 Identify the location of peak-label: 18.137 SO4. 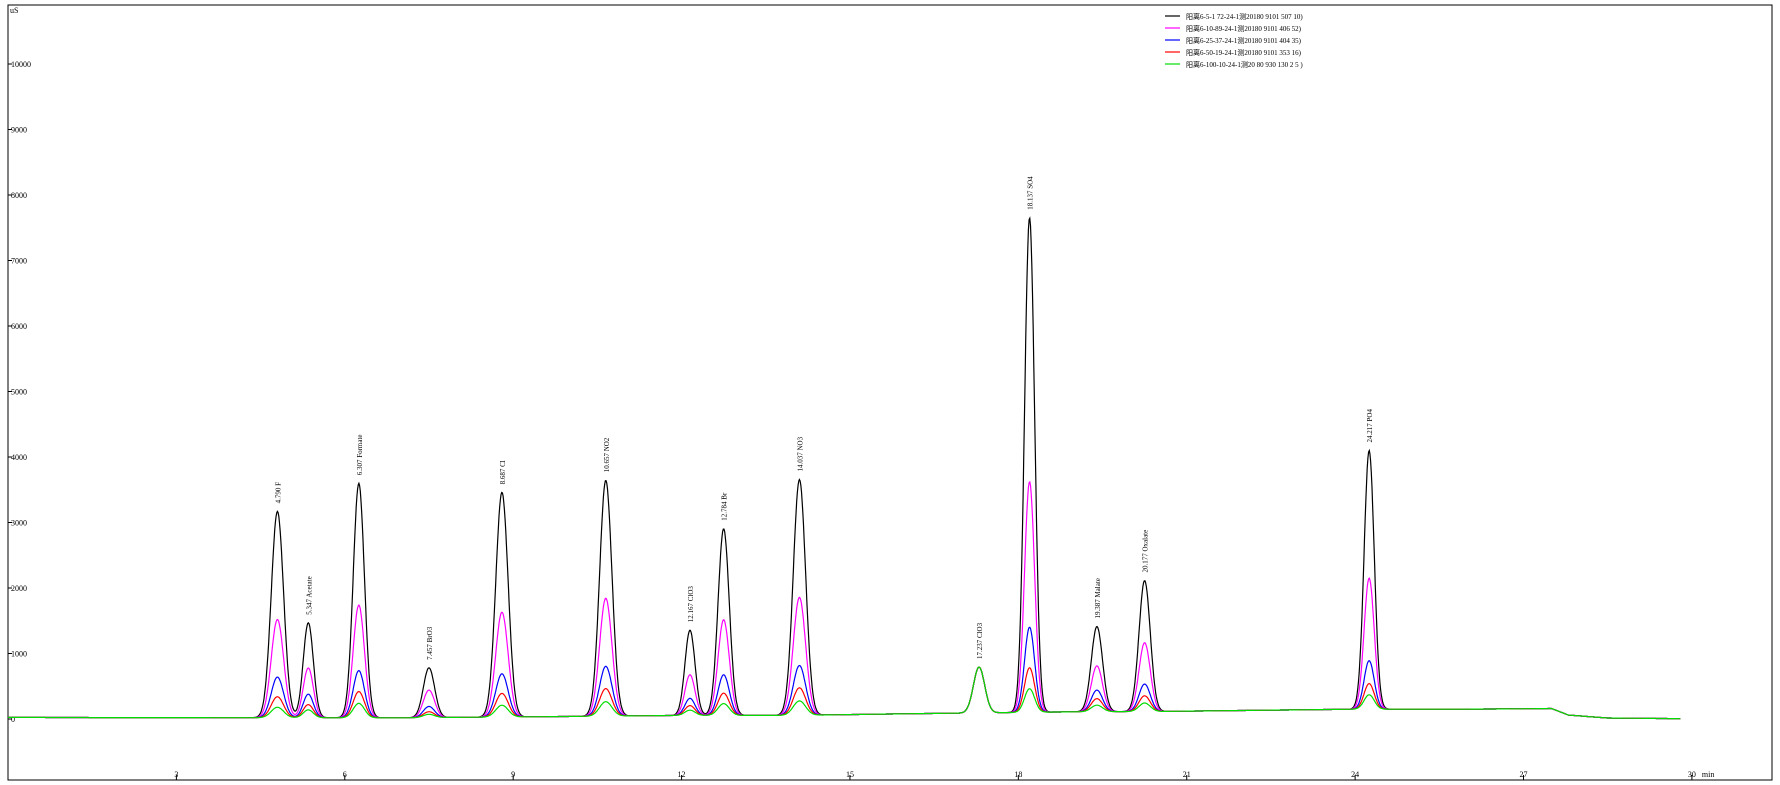
(1031, 193).